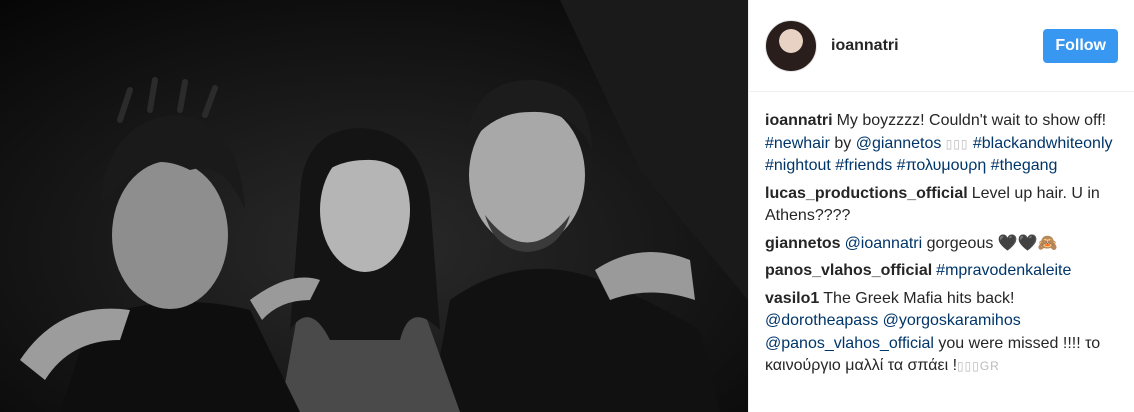 The height and width of the screenshot is (412, 1134). What do you see at coordinates (884, 243) in the screenshot?
I see `mention-link: @ioannatri` at bounding box center [884, 243].